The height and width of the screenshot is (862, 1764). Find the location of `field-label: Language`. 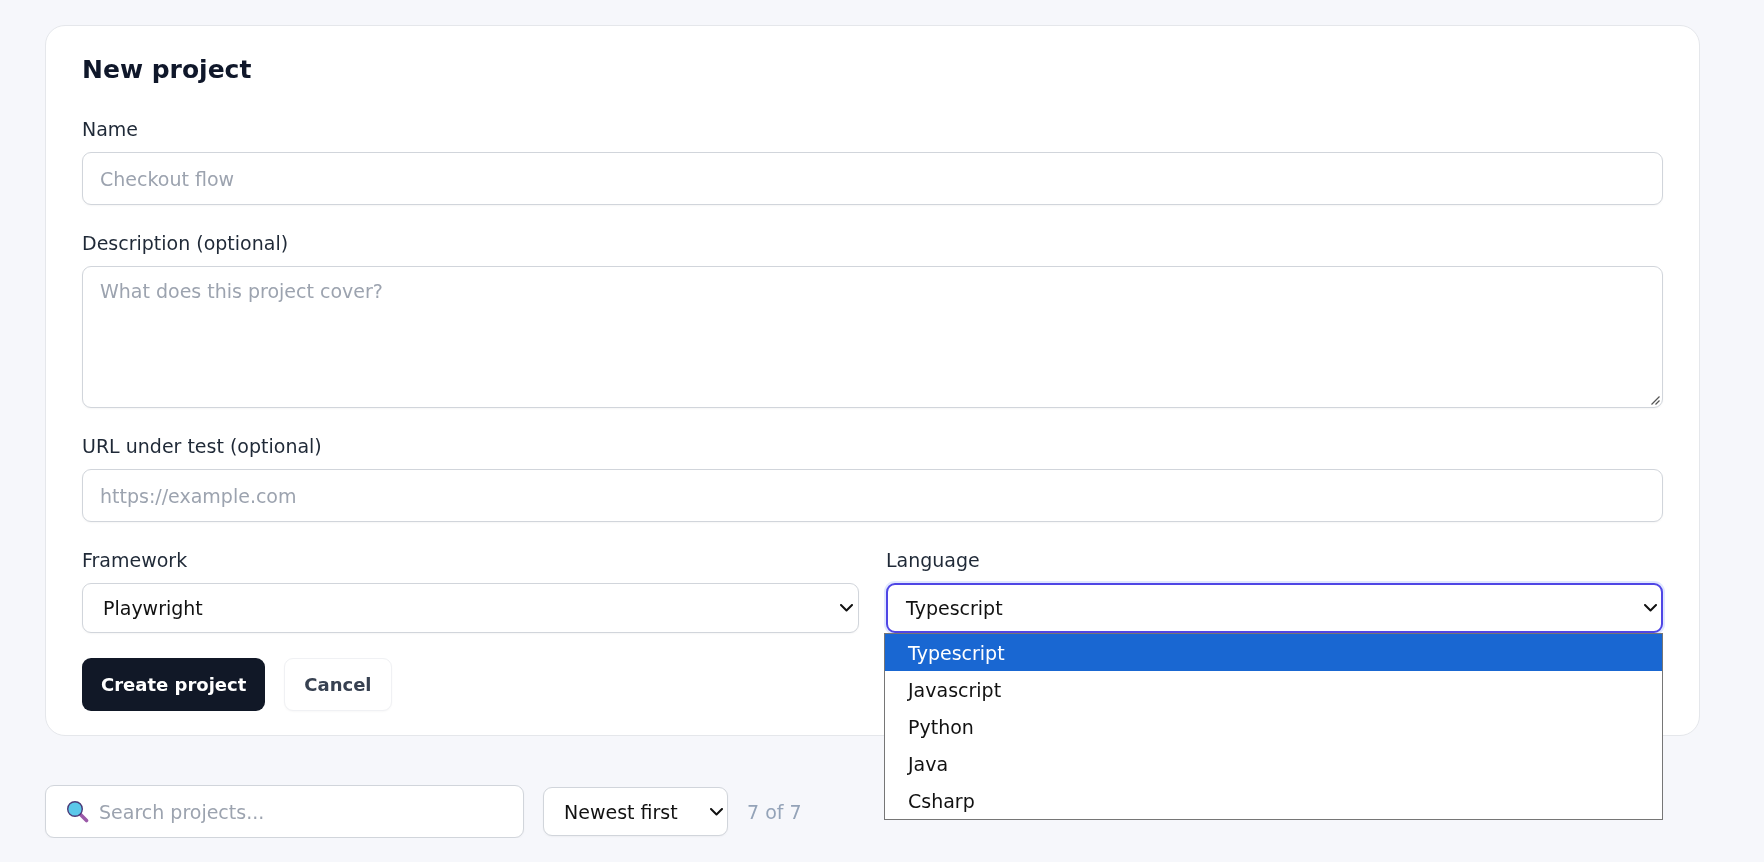

field-label: Language is located at coordinates (933, 560).